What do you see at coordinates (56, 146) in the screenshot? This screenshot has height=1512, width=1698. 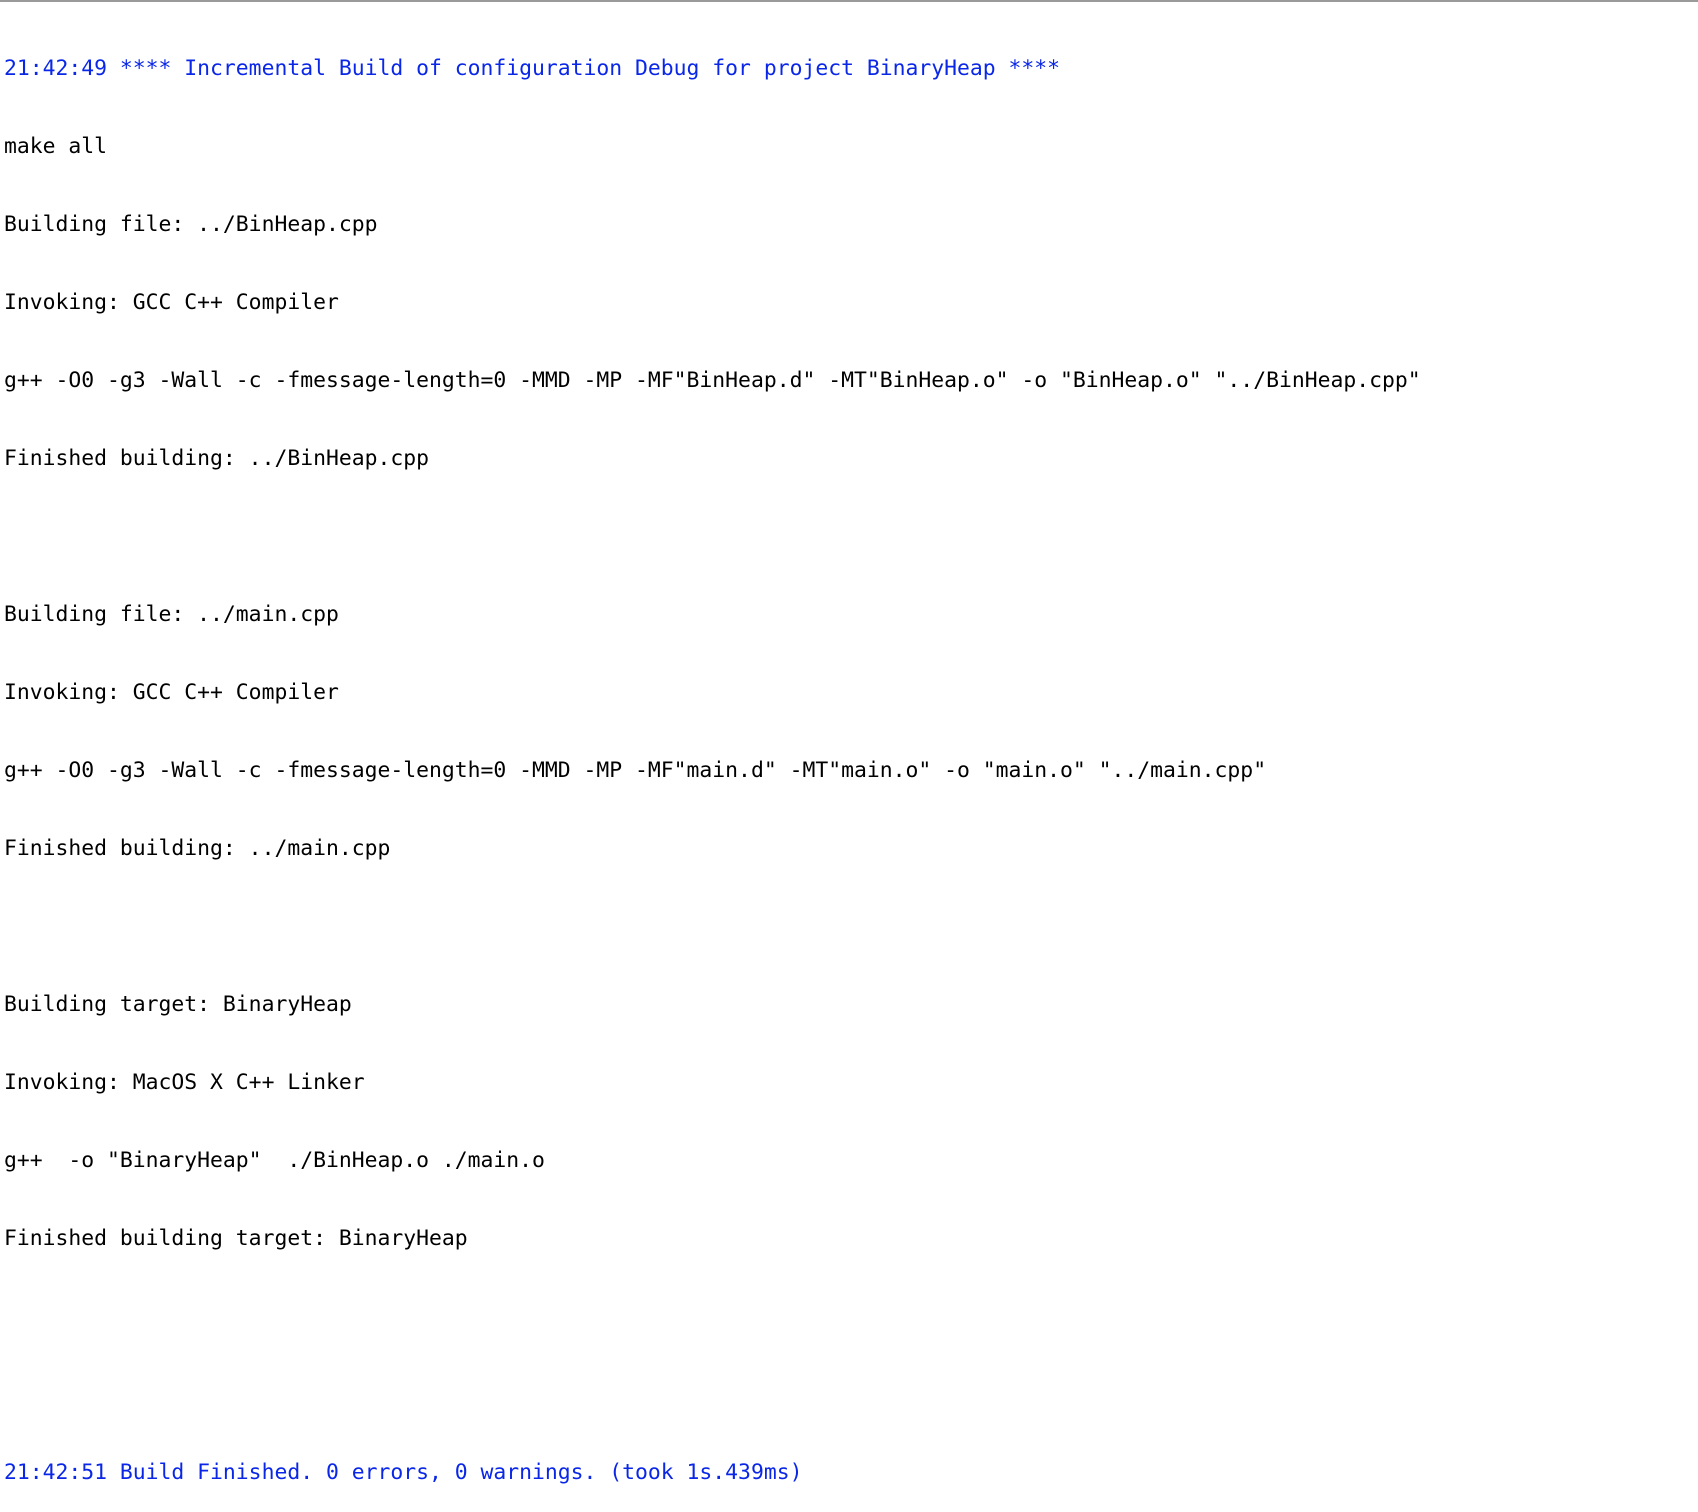 I see `console-line-make-all: make all` at bounding box center [56, 146].